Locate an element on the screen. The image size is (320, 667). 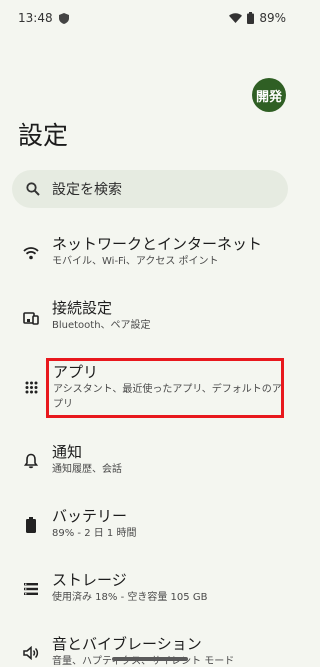
status-bar: 13:48 89% is located at coordinates (150, 18).